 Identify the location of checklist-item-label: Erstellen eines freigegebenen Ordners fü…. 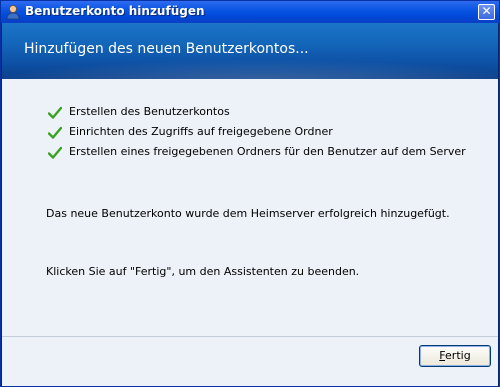
(267, 151).